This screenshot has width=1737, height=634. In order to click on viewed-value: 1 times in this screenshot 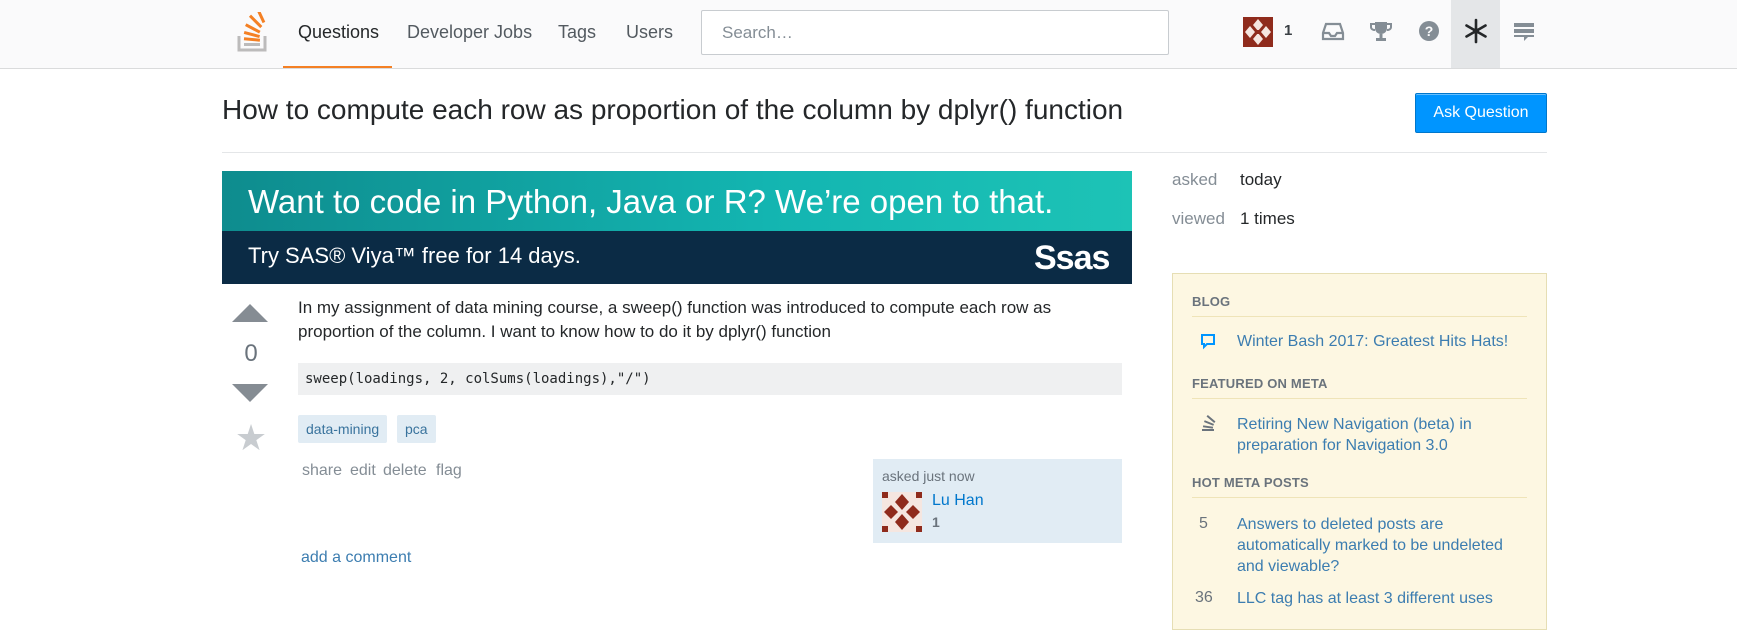, I will do `click(1267, 218)`.